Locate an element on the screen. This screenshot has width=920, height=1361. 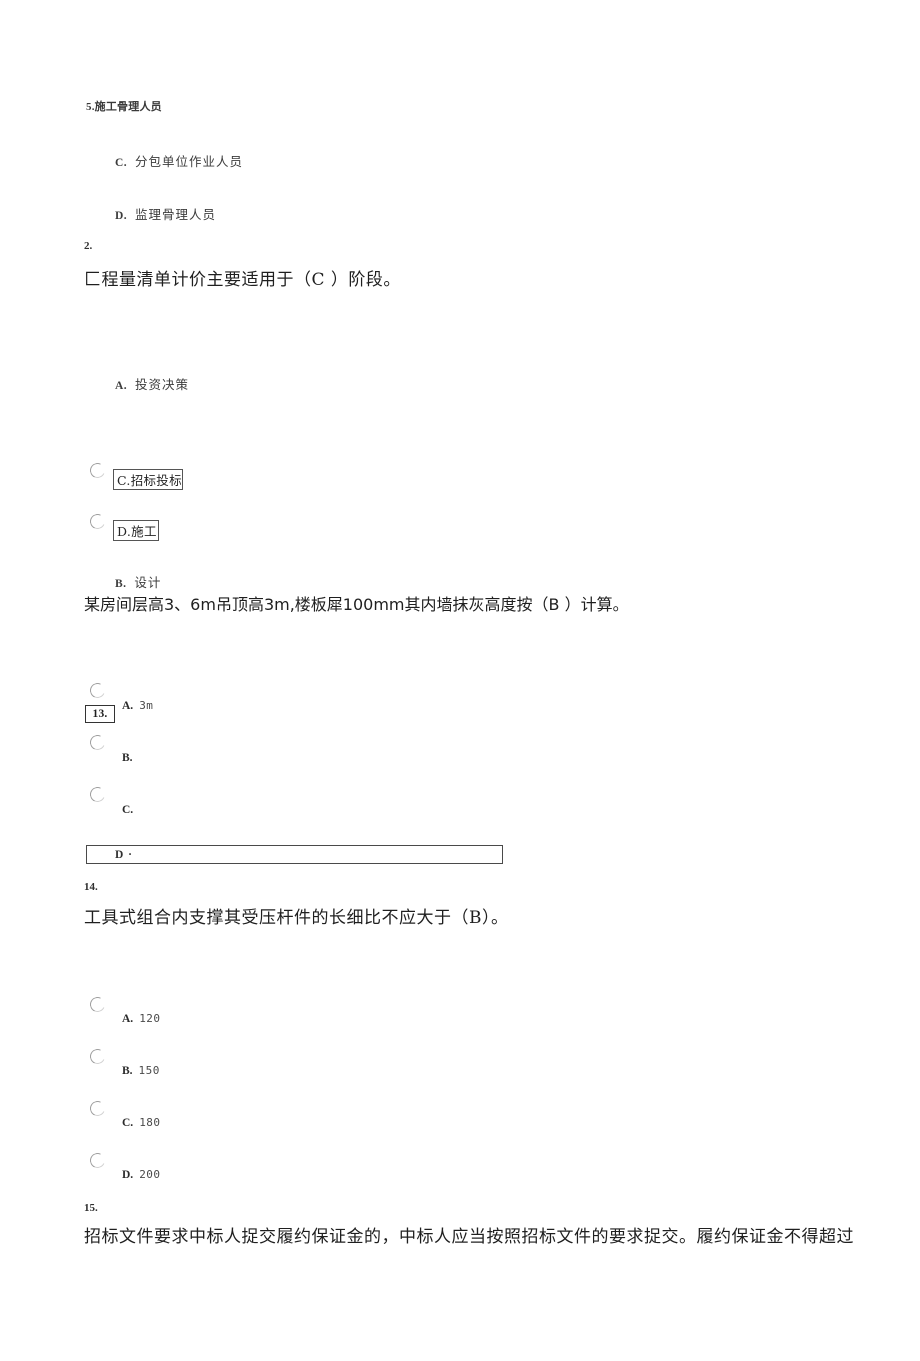
question-13-option-b-label: B. is located at coordinates (127, 758).